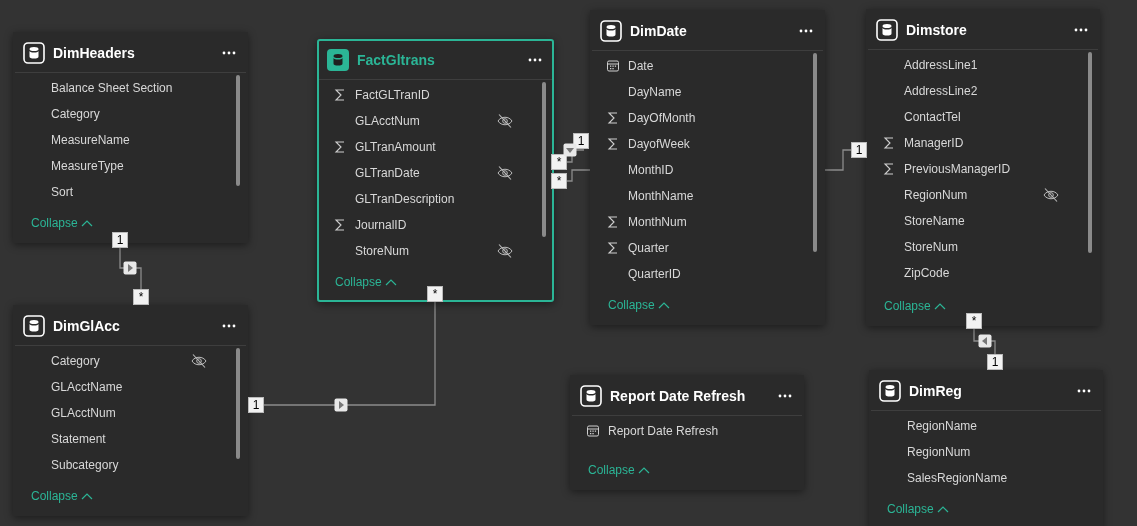 This screenshot has width=1137, height=526. What do you see at coordinates (941, 65) in the screenshot?
I see `field-name: AddressLine1` at bounding box center [941, 65].